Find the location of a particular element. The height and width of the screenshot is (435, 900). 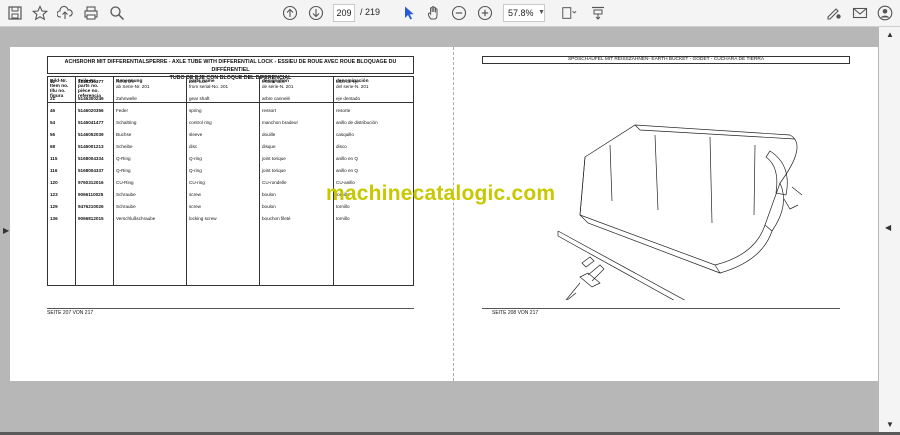

right-tools-pane: ▲ ◀ ▼ is located at coordinates (889, 229).